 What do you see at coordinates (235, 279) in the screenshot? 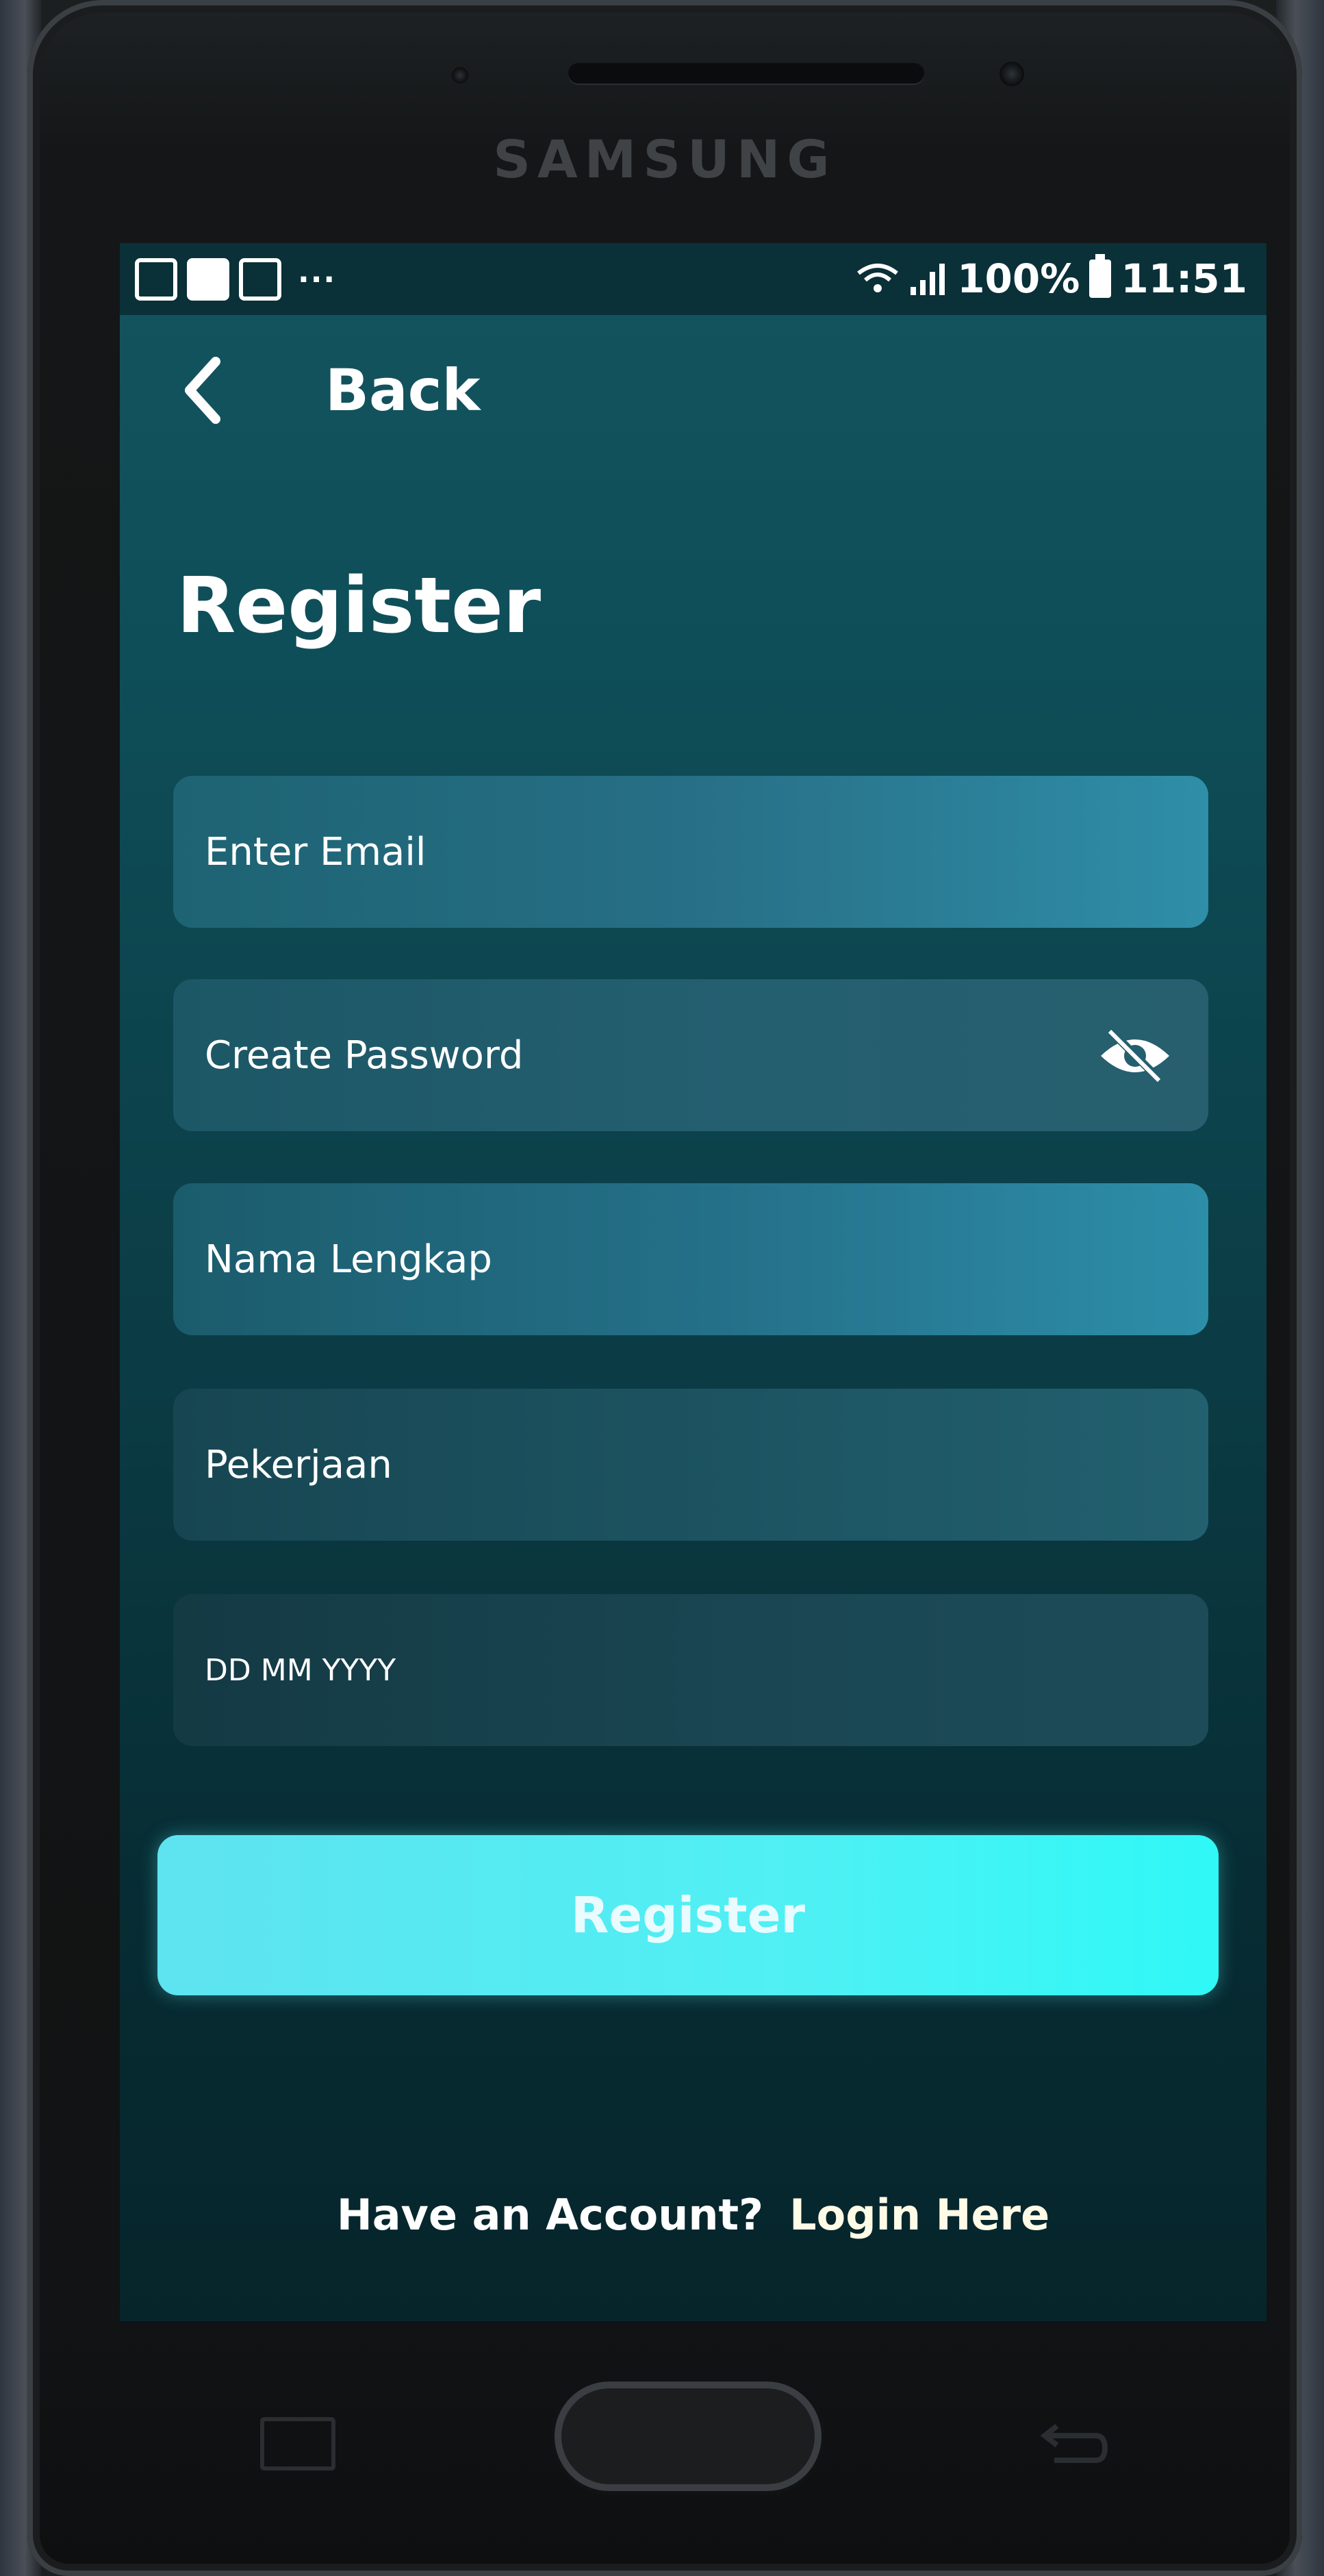
I see `notification-icons: ···` at bounding box center [235, 279].